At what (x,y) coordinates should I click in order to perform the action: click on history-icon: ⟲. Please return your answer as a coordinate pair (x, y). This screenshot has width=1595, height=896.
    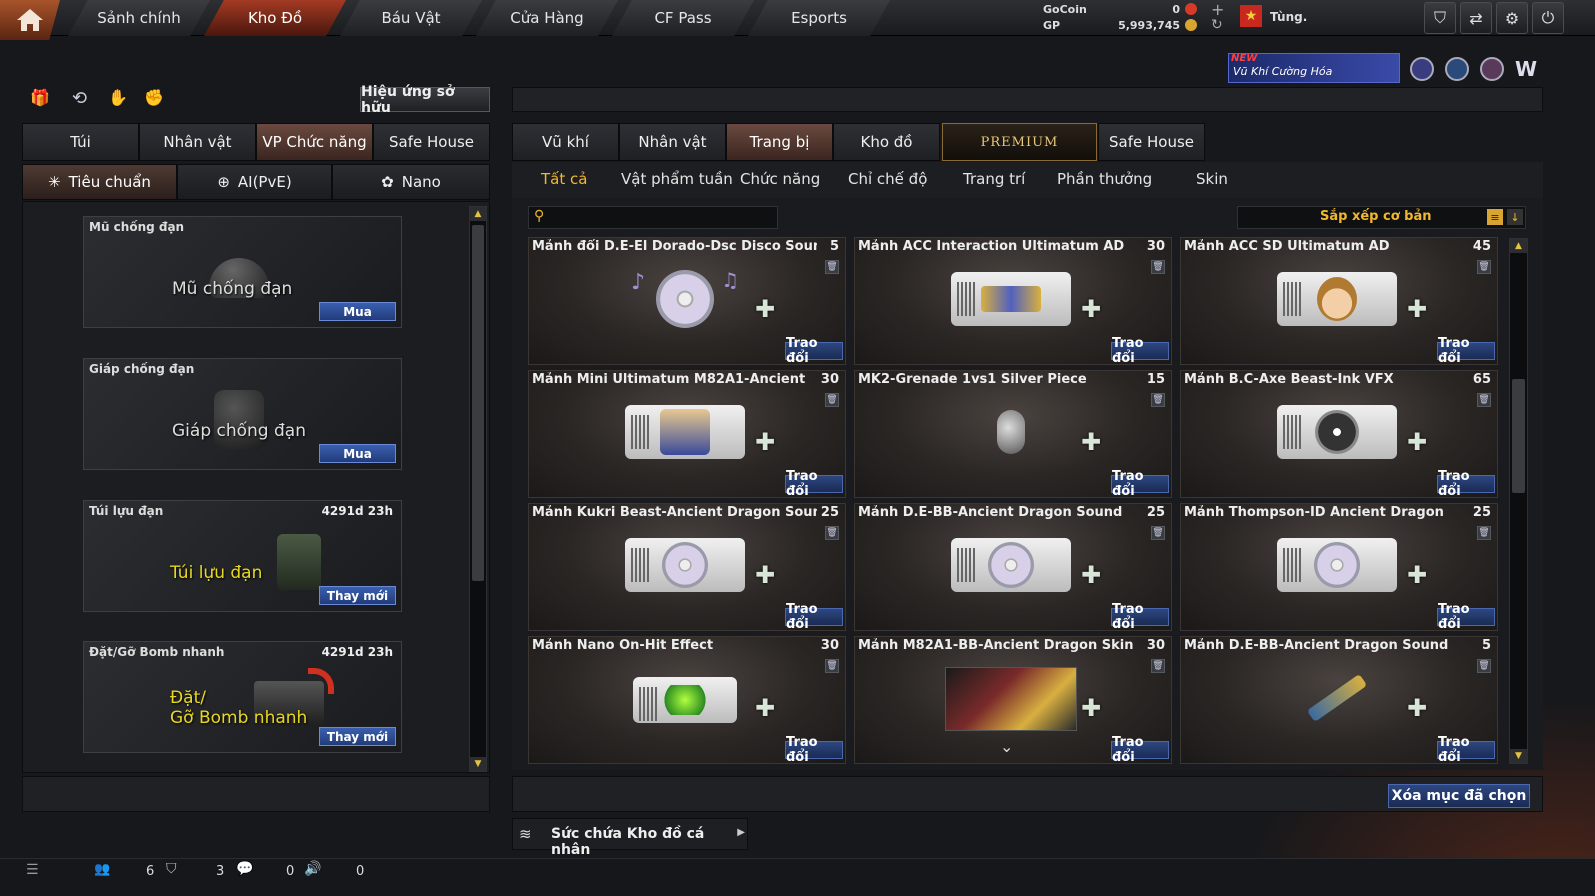
    Looking at the image, I should click on (83, 99).